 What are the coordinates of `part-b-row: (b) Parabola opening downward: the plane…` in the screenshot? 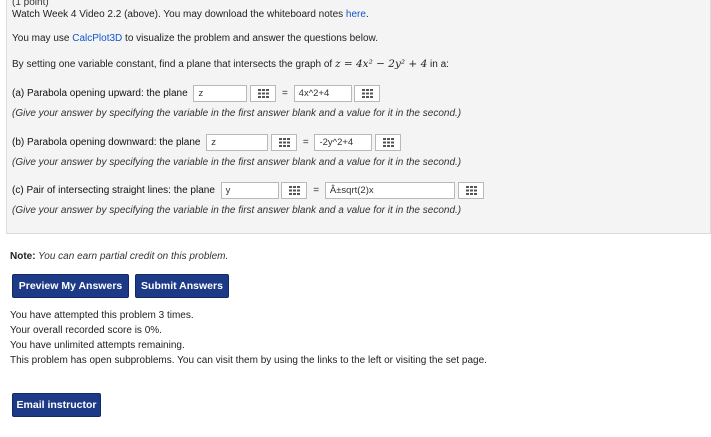 It's located at (207, 142).